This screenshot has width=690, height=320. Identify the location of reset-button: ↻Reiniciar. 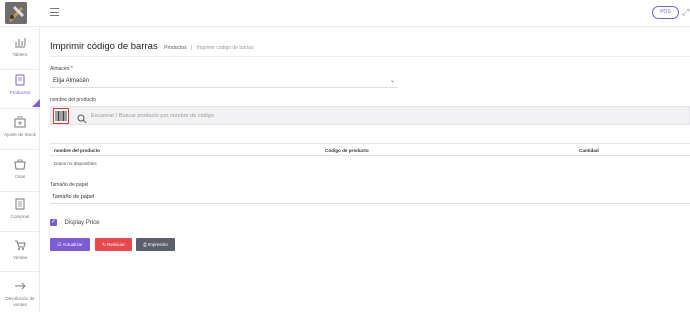
(113, 244).